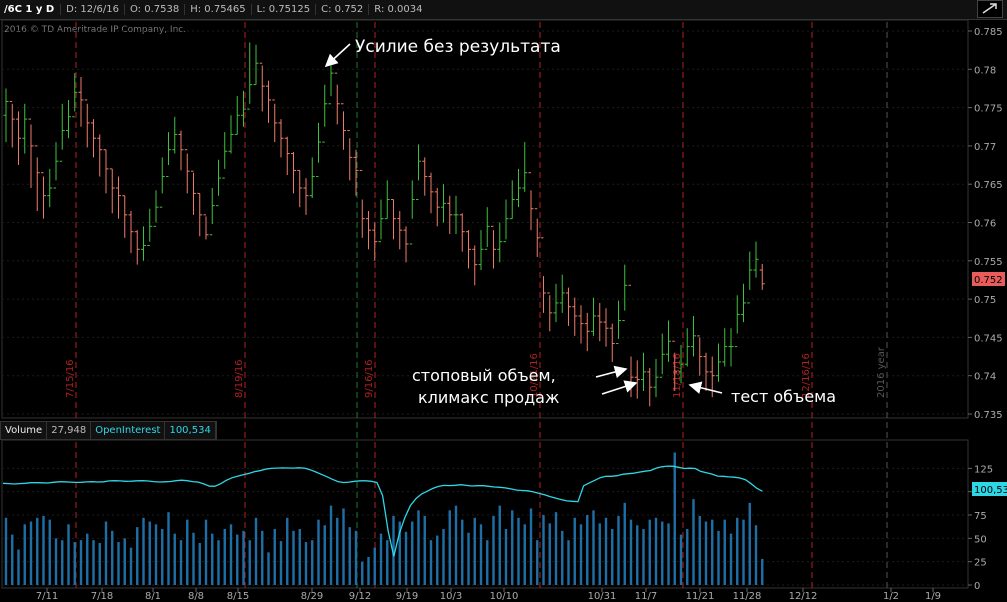  Describe the element at coordinates (803, 596) in the screenshot. I see `x-tick-label: 12/12` at that location.